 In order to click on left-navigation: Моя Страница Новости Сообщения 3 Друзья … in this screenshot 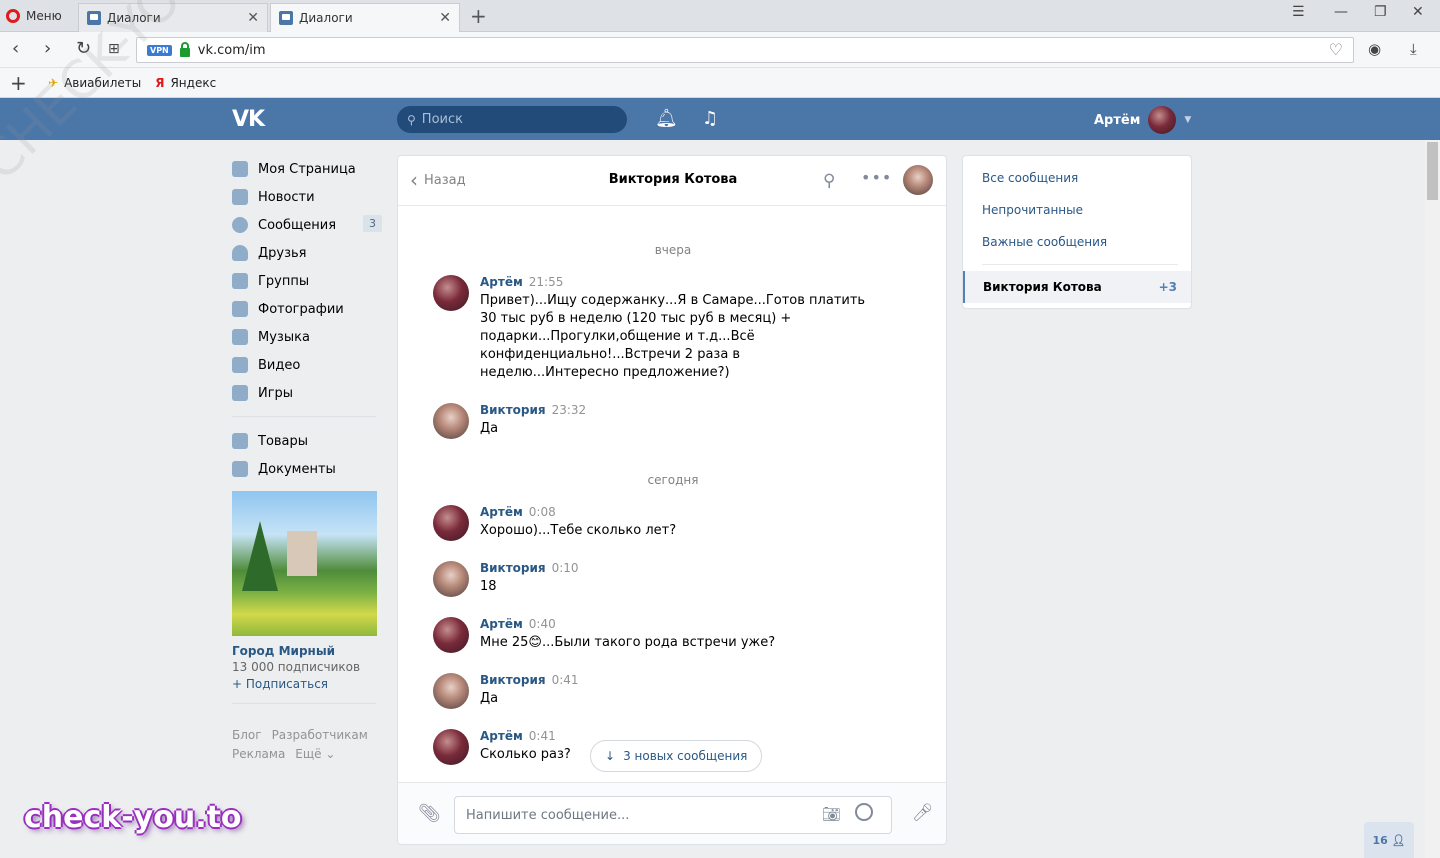, I will do `click(307, 459)`.